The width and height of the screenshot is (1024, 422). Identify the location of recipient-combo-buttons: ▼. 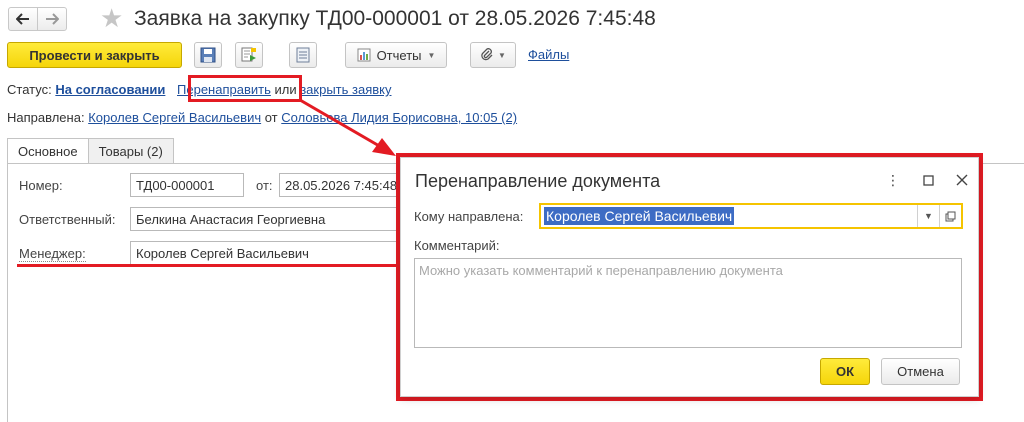
(939, 216).